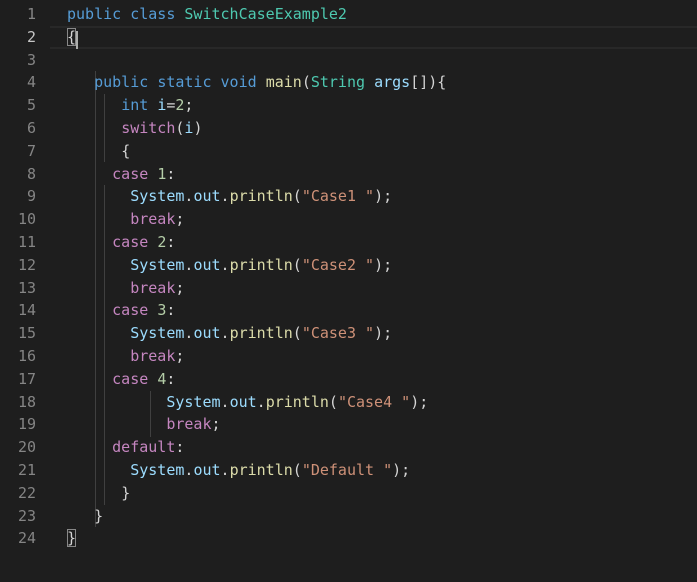 This screenshot has width=697, height=582. I want to click on code-token: :, so click(171, 173).